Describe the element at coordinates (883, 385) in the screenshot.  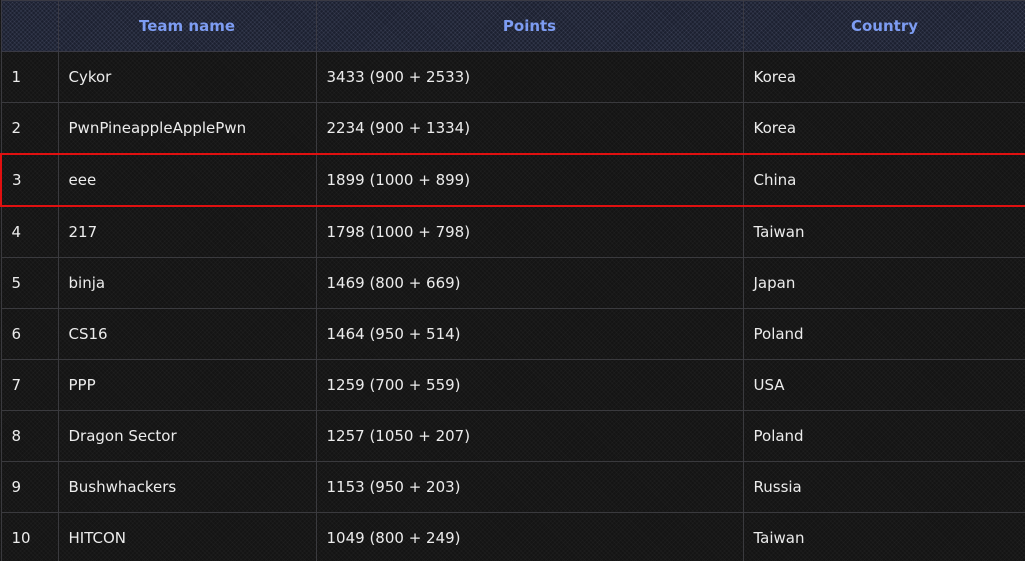
I see `country-cell: USA` at that location.